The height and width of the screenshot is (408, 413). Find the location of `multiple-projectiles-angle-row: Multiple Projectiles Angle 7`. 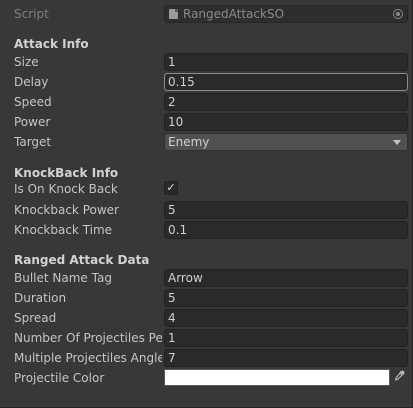

multiple-projectiles-angle-row: Multiple Projectiles Angle 7 is located at coordinates (206, 358).